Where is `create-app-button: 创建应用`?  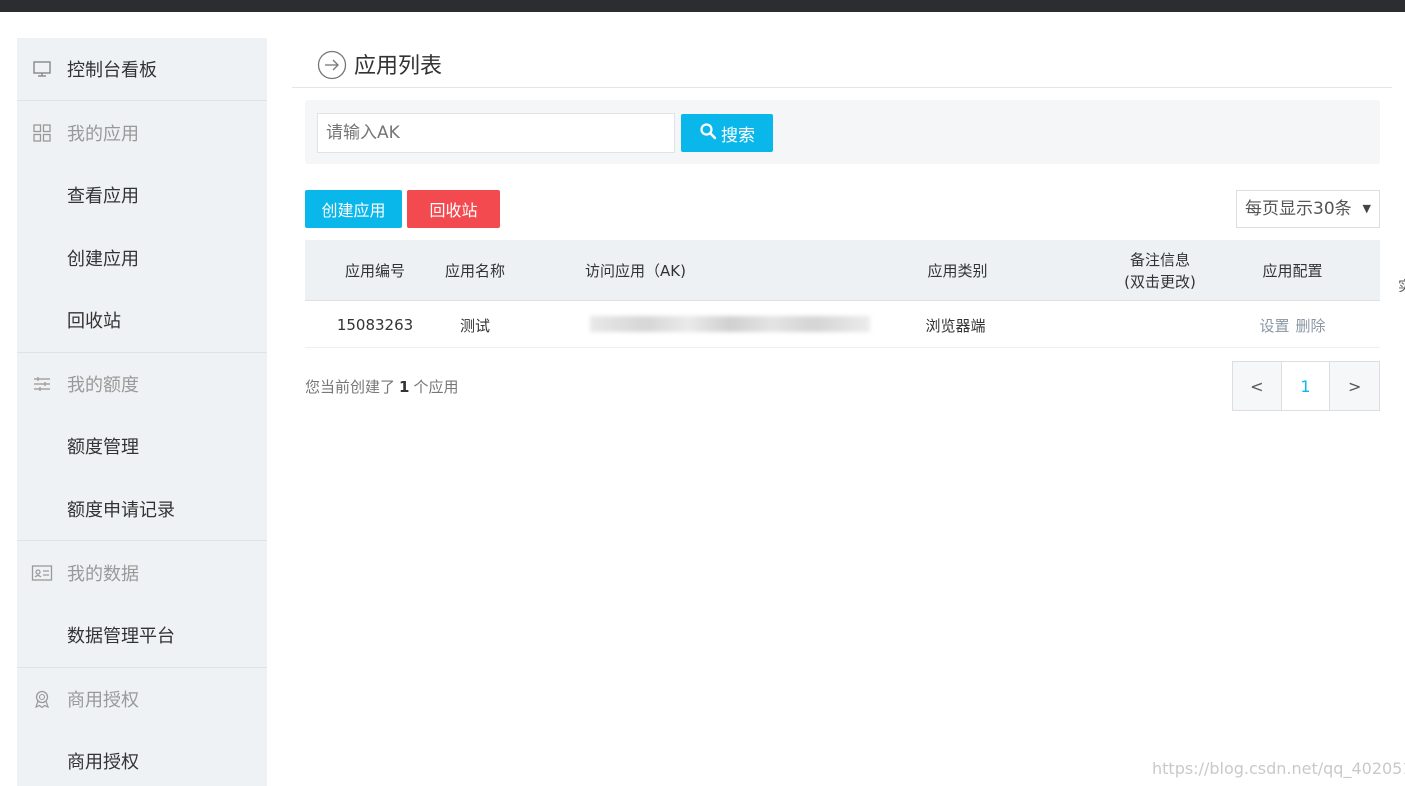
create-app-button: 创建应用 is located at coordinates (353, 209).